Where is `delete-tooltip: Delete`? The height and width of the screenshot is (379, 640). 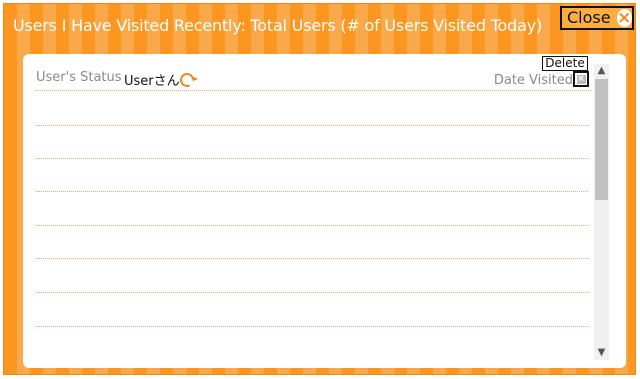
delete-tooltip: Delete is located at coordinates (565, 63).